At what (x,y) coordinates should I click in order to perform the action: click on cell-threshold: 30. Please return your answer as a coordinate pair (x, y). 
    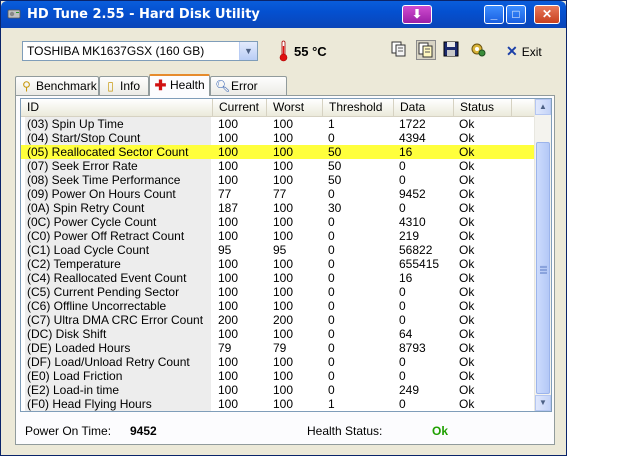
    Looking at the image, I should click on (335, 208).